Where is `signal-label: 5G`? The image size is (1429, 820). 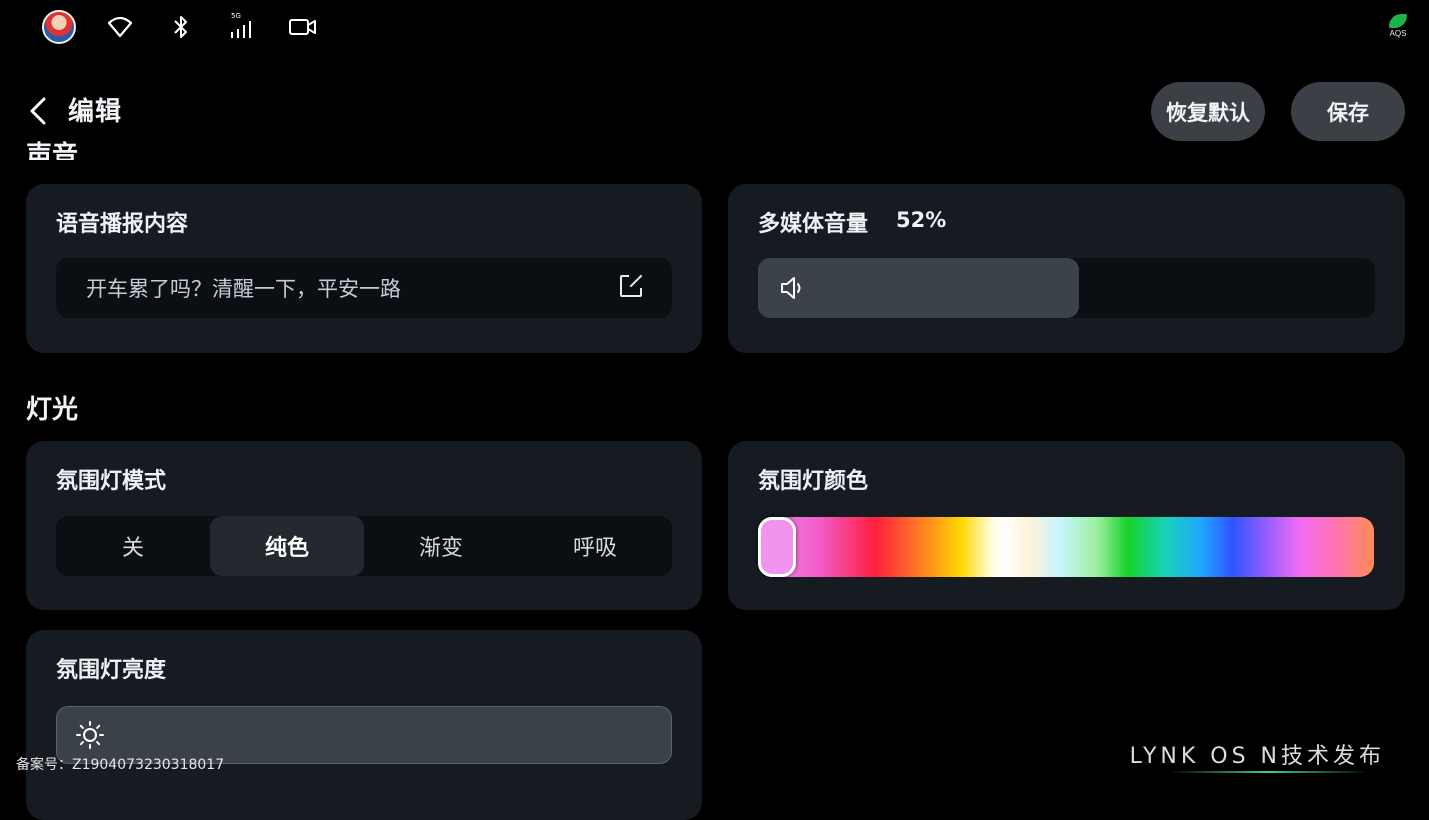
signal-label: 5G is located at coordinates (236, 16).